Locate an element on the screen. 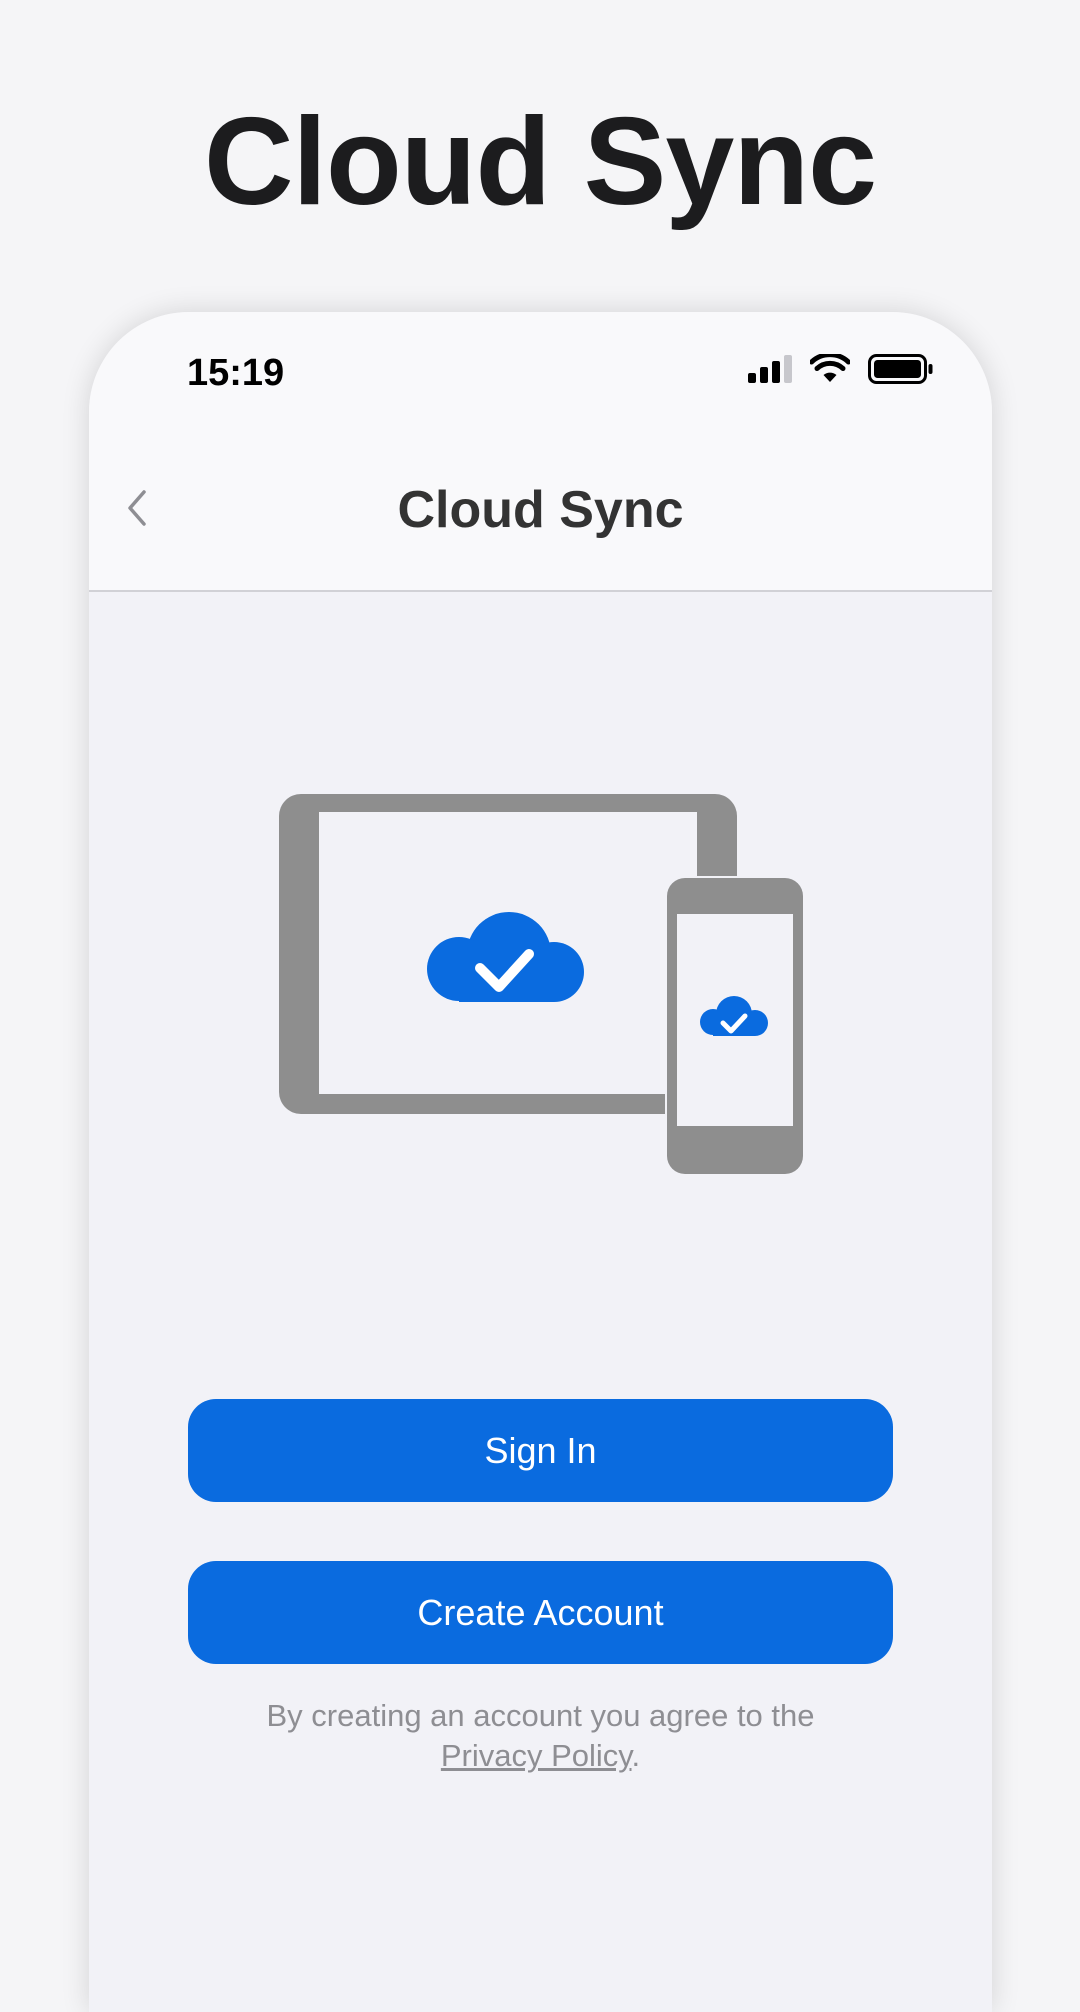 This screenshot has height=2012, width=1080. status-bar: 15:19 is located at coordinates (540, 372).